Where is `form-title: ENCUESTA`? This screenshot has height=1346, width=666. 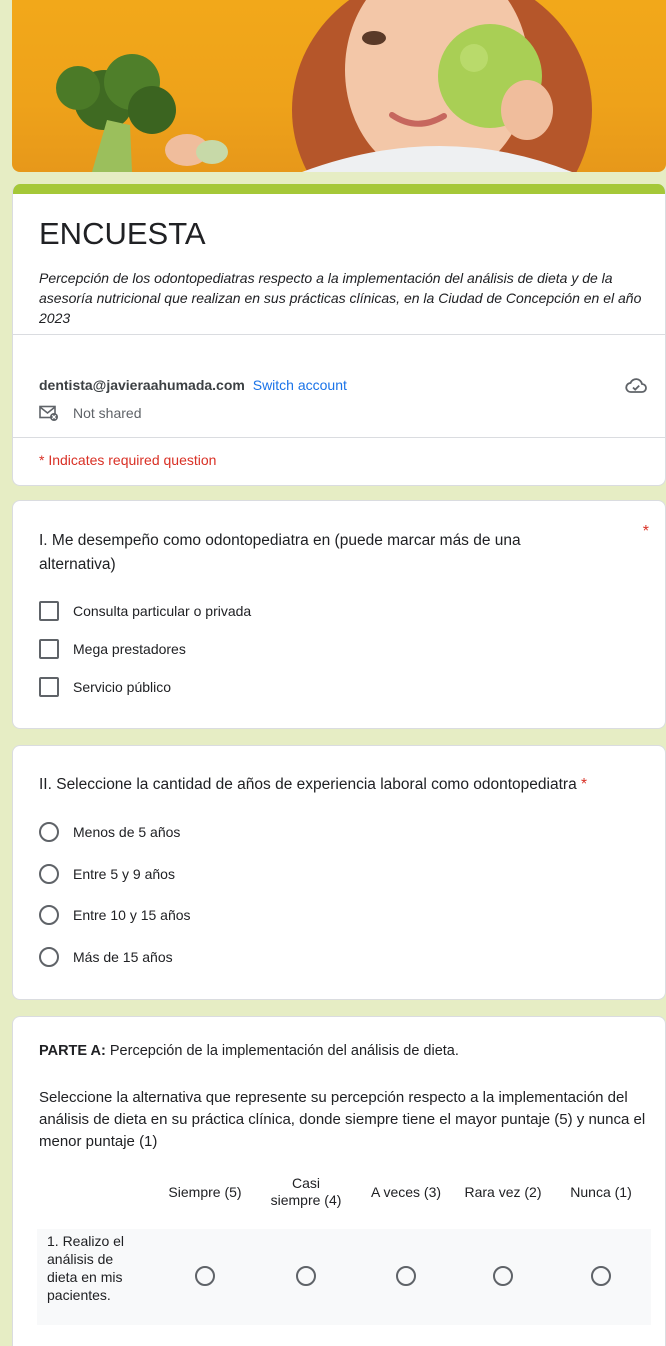
form-title: ENCUESTA is located at coordinates (122, 233).